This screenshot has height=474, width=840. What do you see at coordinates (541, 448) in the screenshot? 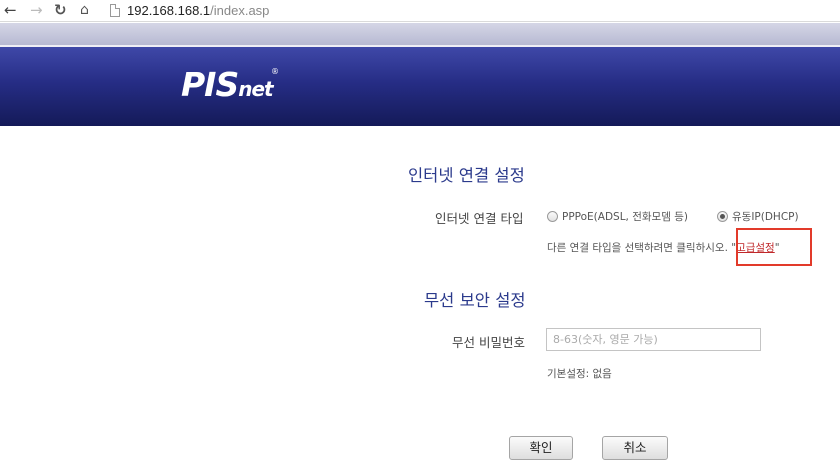
I see `ok-button: 확인` at bounding box center [541, 448].